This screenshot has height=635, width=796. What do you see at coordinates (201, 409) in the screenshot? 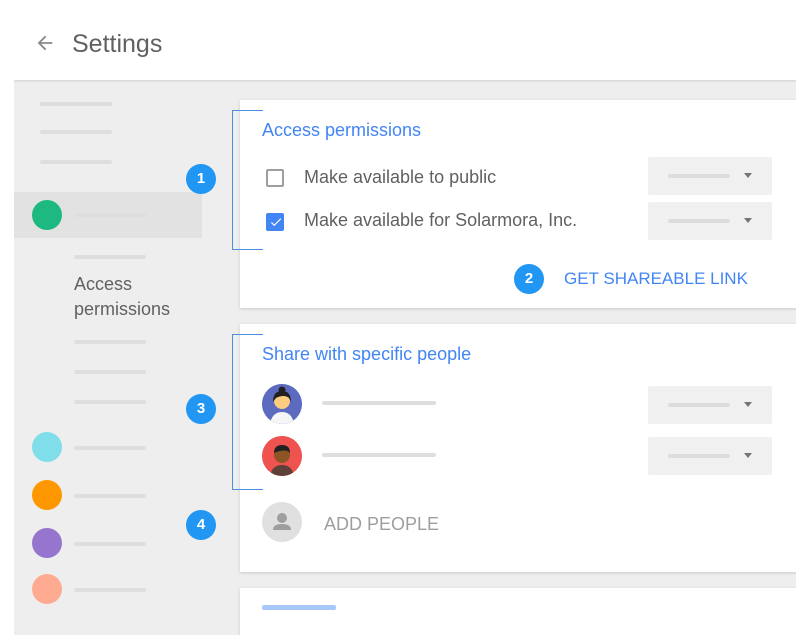
I see `callout-badge-3: 3` at bounding box center [201, 409].